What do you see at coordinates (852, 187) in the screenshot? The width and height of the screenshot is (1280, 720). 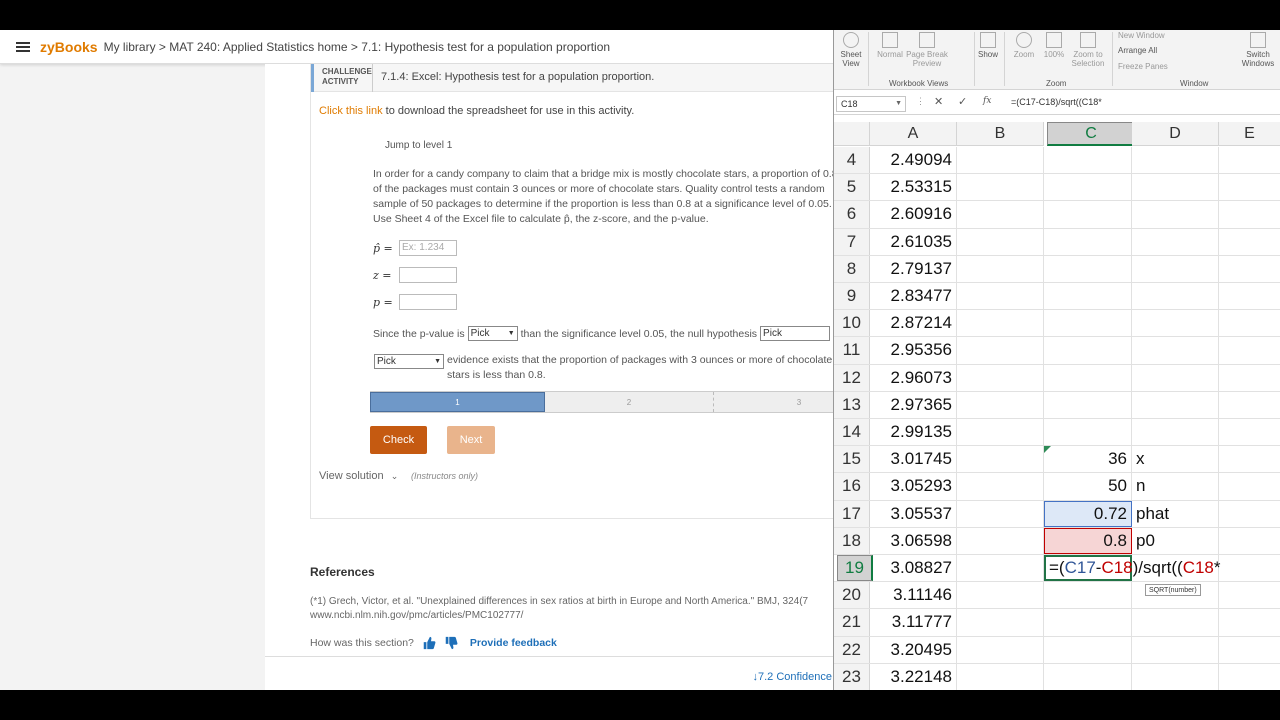 I see `row-header: 5` at bounding box center [852, 187].